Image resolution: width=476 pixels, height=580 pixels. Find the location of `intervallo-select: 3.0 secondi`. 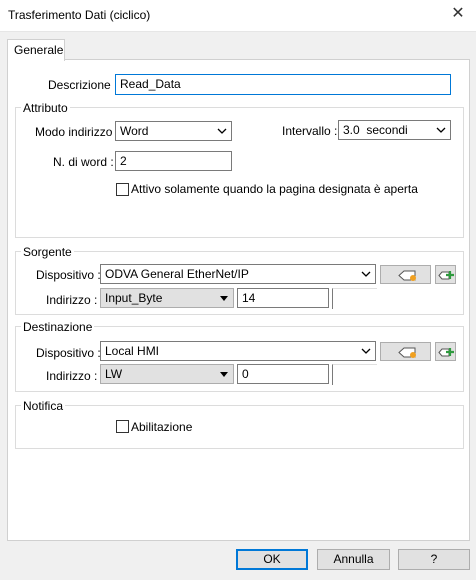

intervallo-select: 3.0 secondi is located at coordinates (394, 130).